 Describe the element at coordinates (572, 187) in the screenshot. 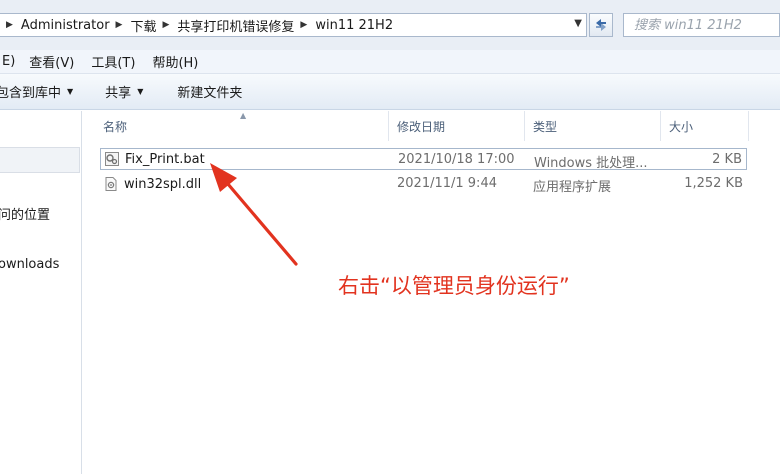

I see `file-type: 应用程序扩展` at that location.